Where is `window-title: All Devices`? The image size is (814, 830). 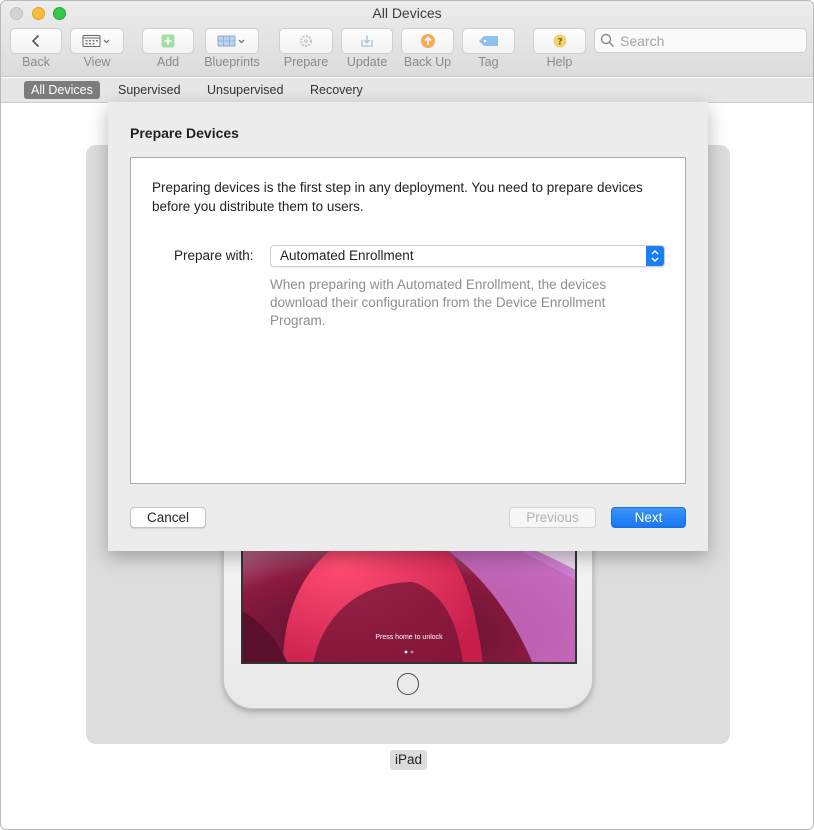 window-title: All Devices is located at coordinates (407, 13).